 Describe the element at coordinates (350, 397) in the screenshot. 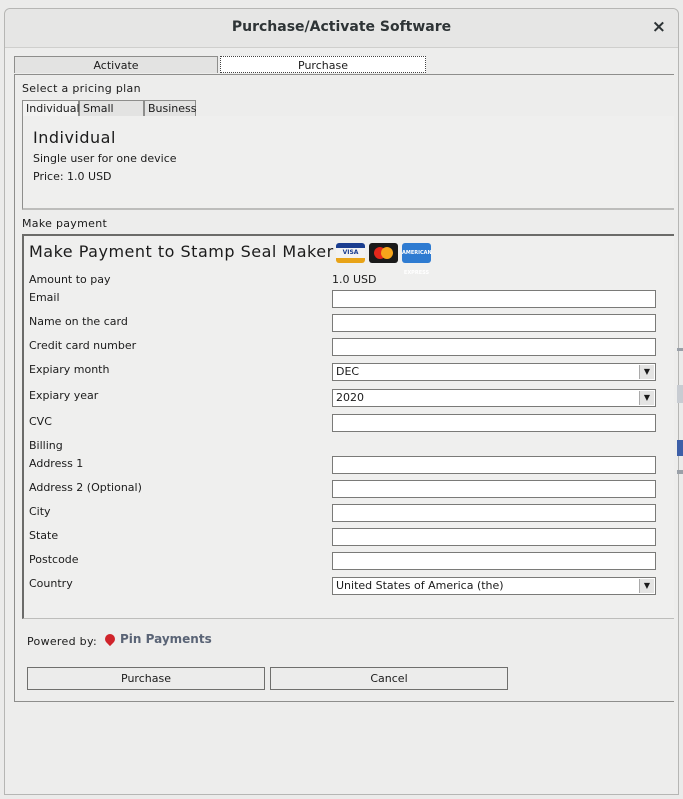

I see `exp-year-value: 2020` at that location.